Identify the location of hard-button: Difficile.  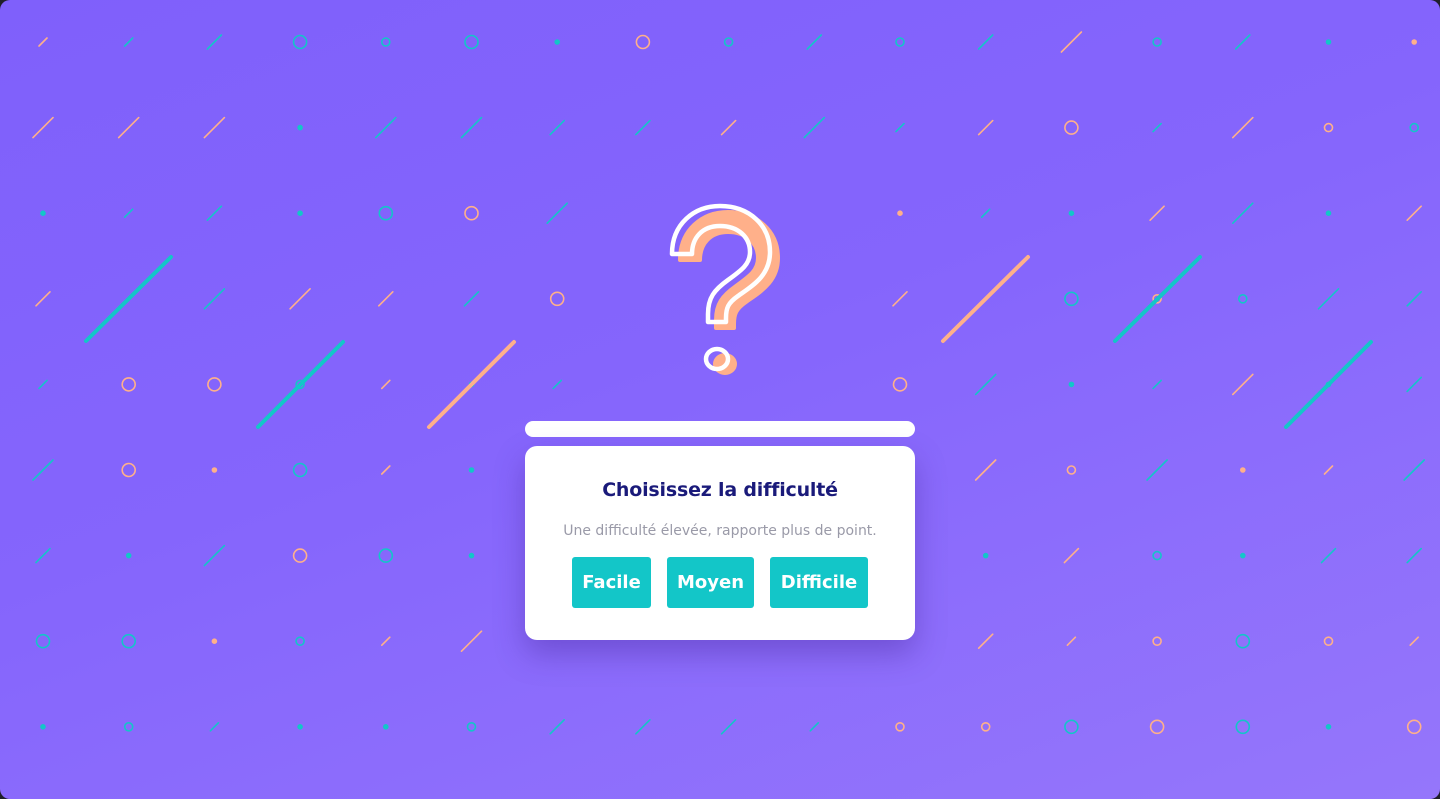
(819, 582).